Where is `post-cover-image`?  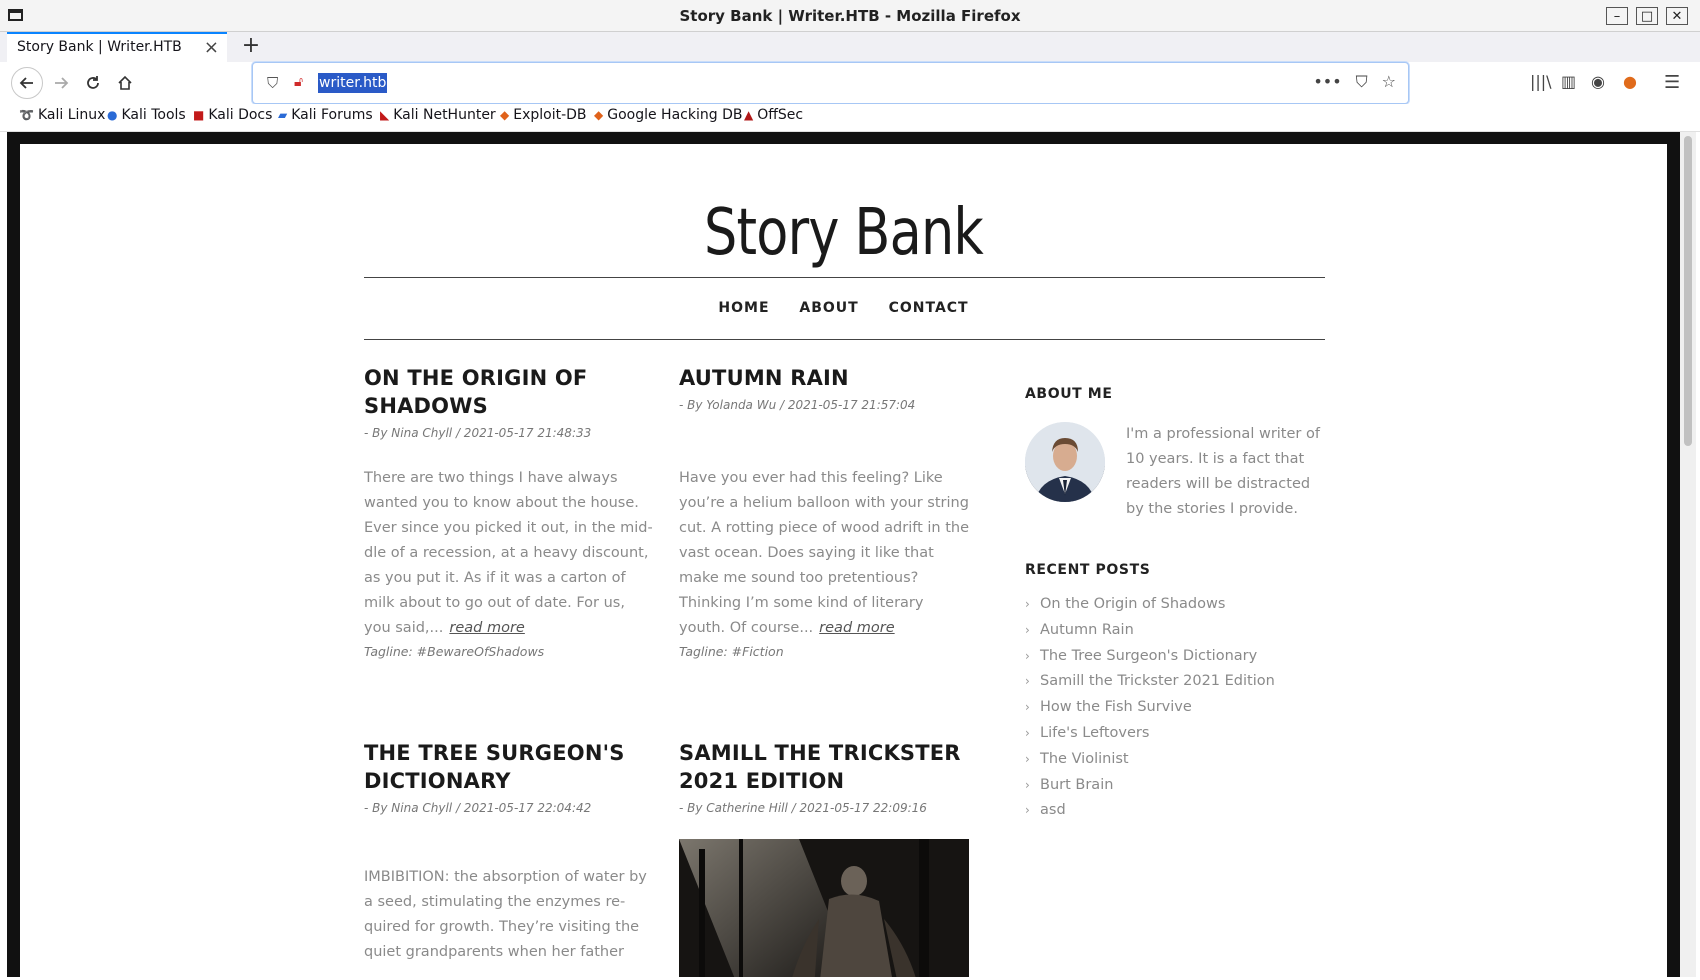
post-cover-image is located at coordinates (824, 908).